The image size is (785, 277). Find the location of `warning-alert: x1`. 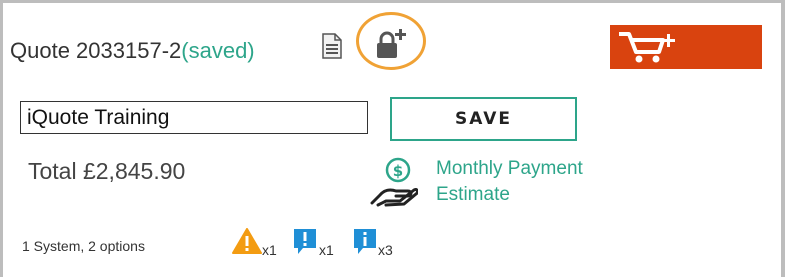

warning-alert: x1 is located at coordinates (259, 243).